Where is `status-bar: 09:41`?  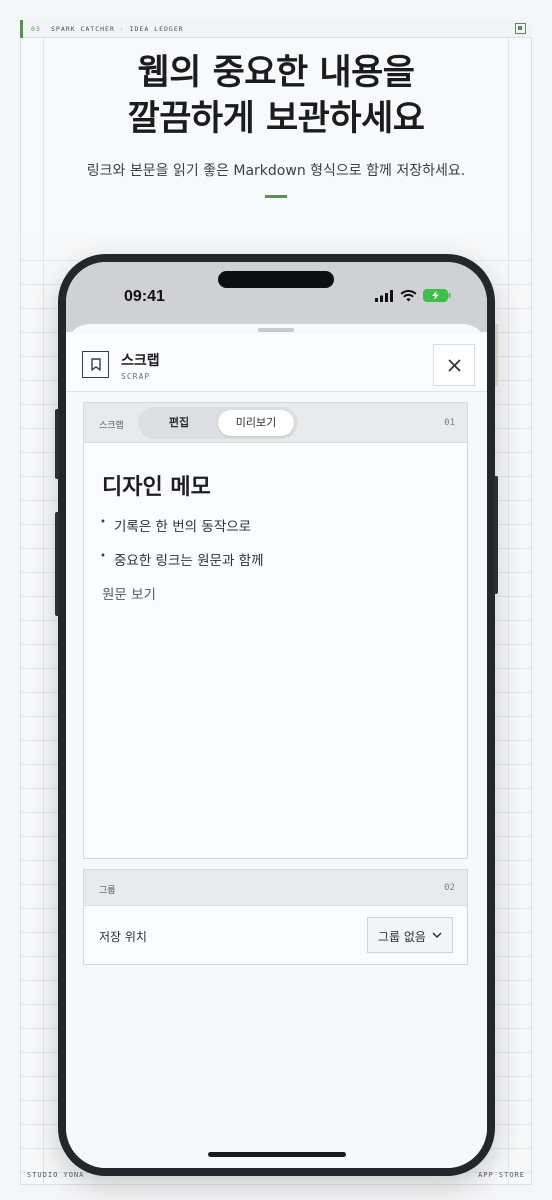 status-bar: 09:41 is located at coordinates (276, 297).